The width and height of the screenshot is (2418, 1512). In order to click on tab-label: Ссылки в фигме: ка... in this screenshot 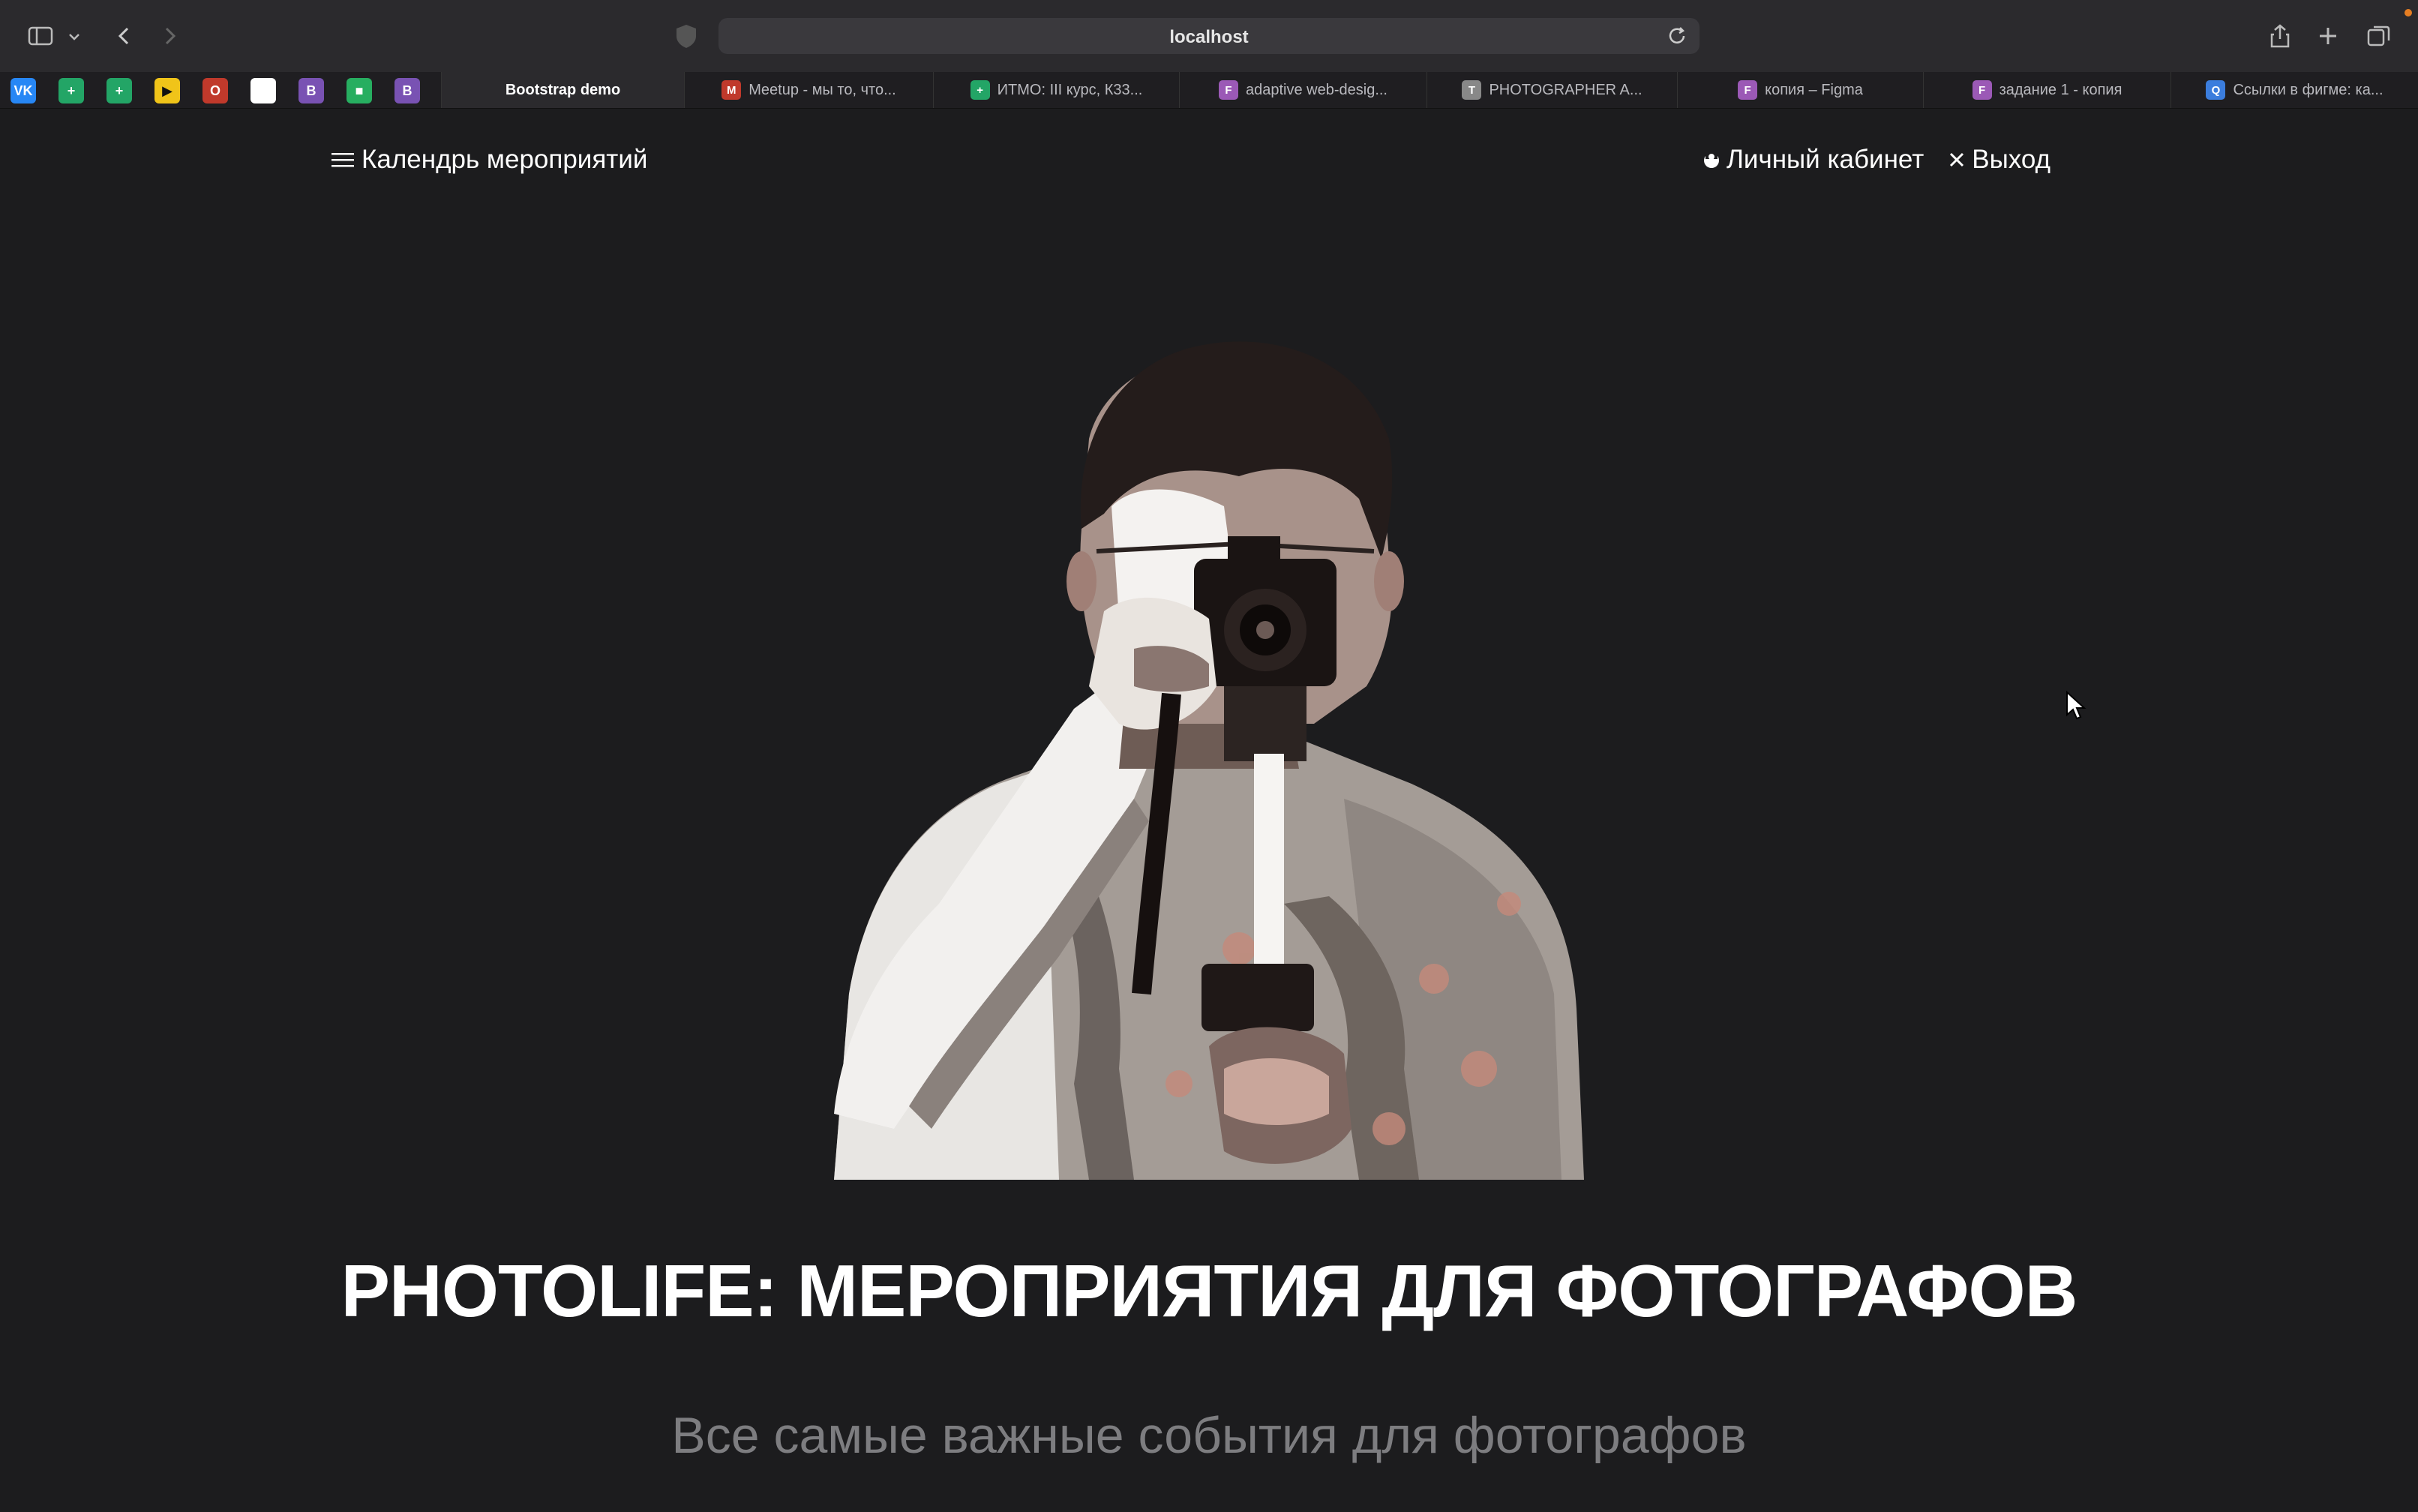, I will do `click(2308, 89)`.